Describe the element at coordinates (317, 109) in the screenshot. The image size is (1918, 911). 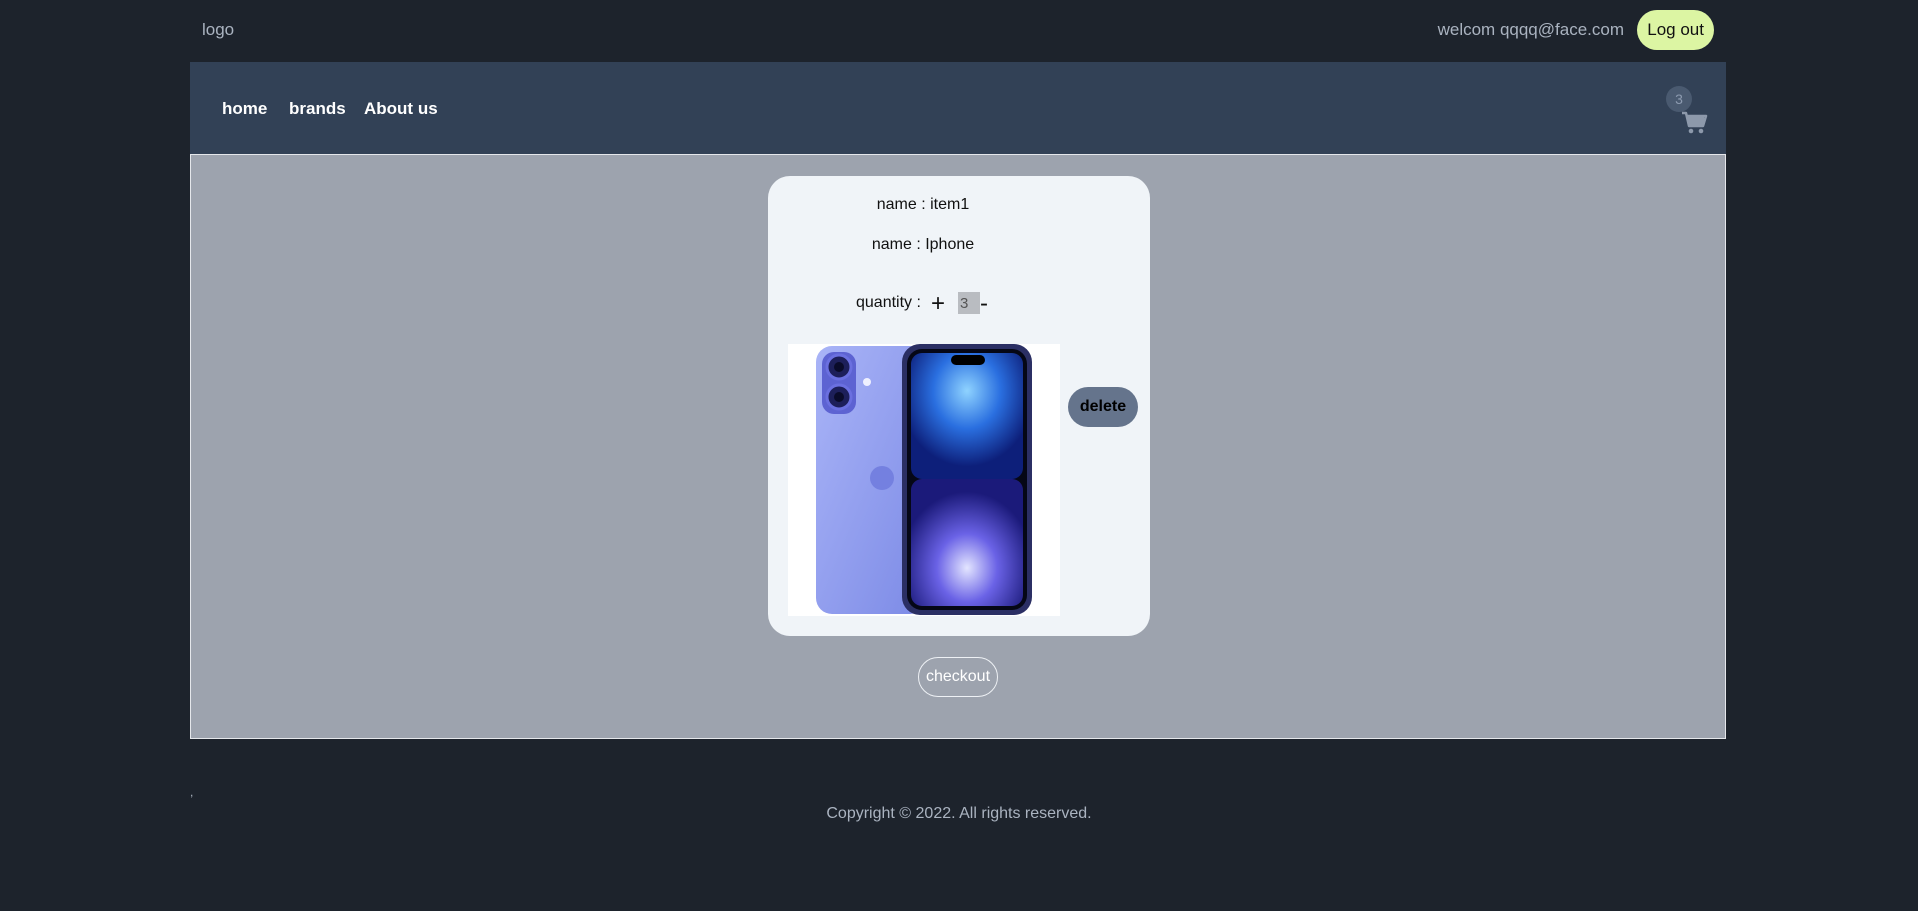
I see `nav-link-brands: brands` at that location.